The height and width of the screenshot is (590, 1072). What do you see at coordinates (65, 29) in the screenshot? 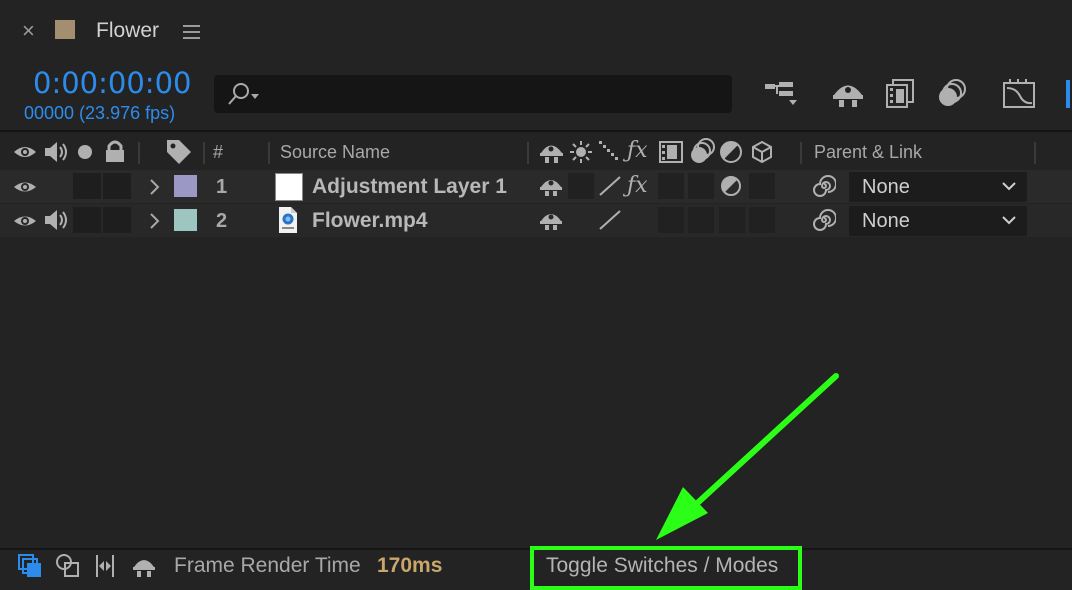
I see `composition-color-swatch` at bounding box center [65, 29].